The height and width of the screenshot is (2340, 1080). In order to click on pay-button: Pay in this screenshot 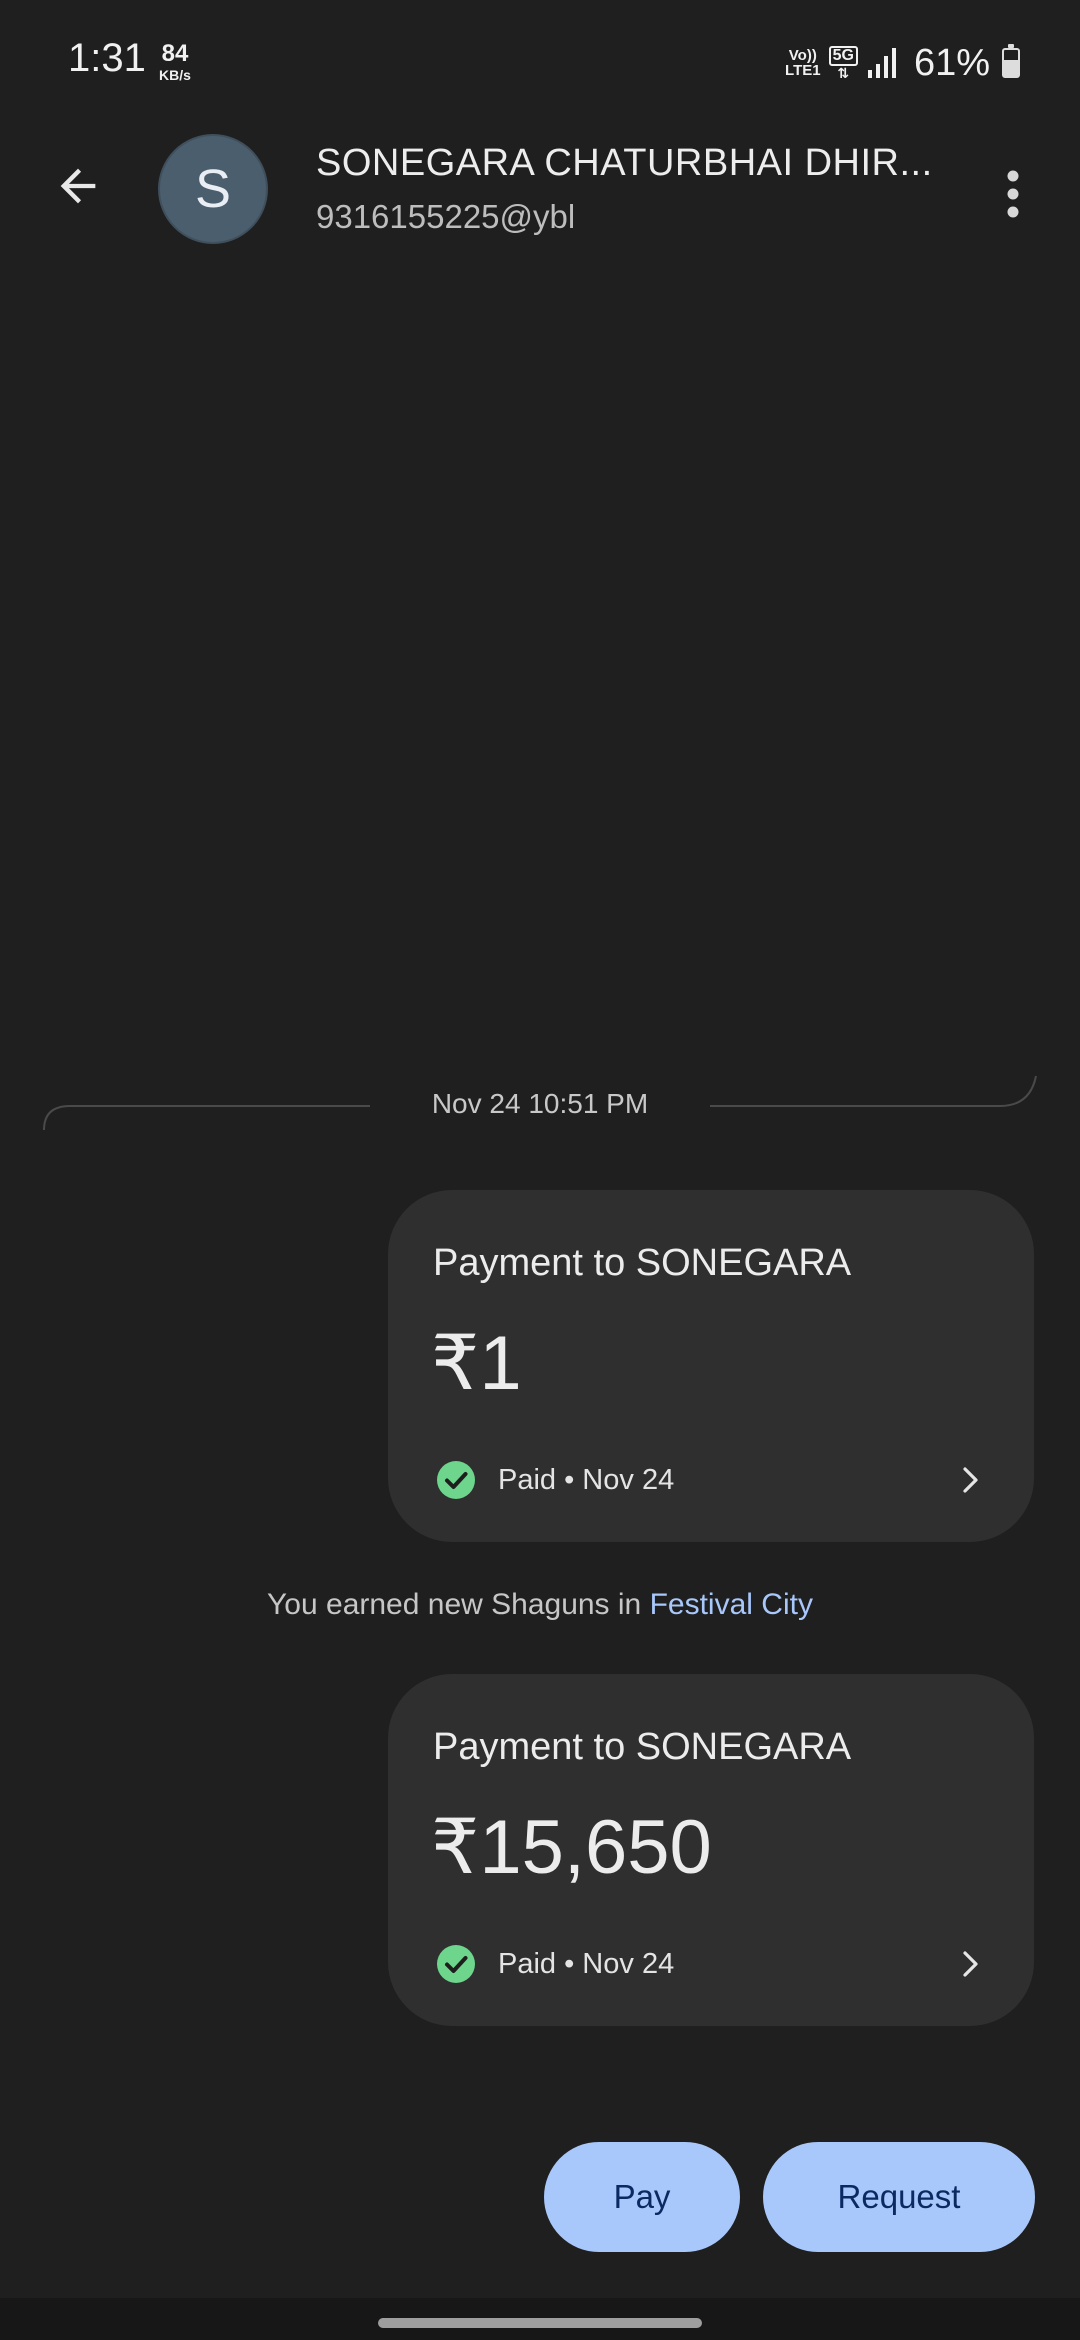, I will do `click(642, 2197)`.